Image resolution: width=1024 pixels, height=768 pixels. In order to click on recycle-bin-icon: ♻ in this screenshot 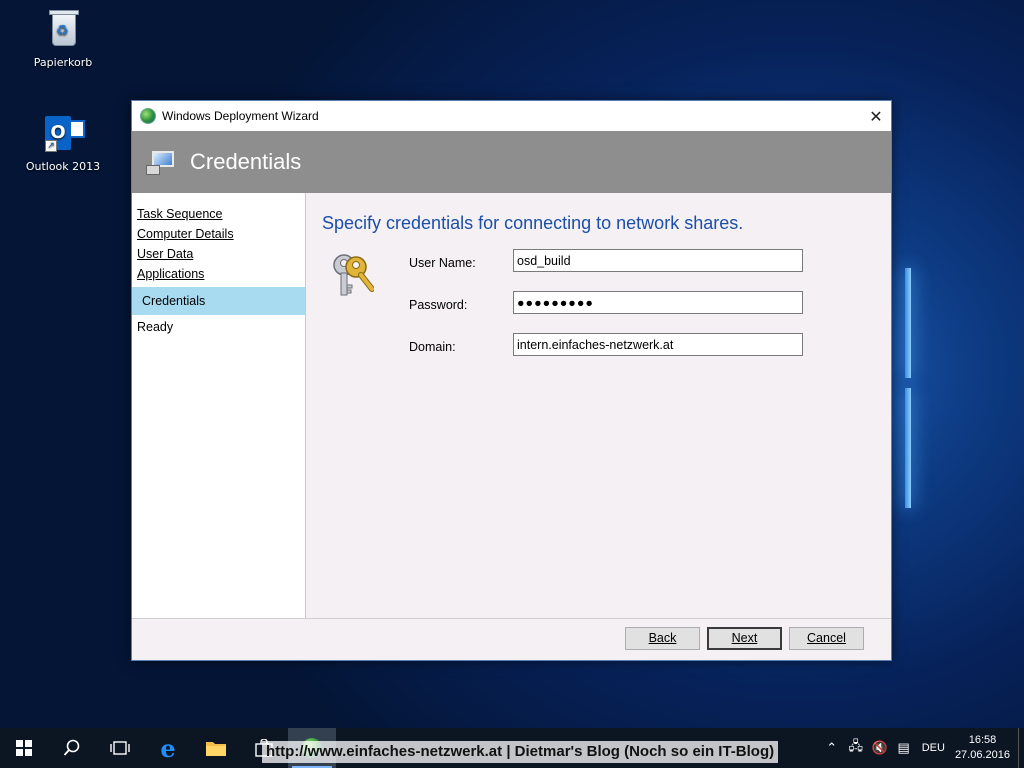, I will do `click(63, 29)`.